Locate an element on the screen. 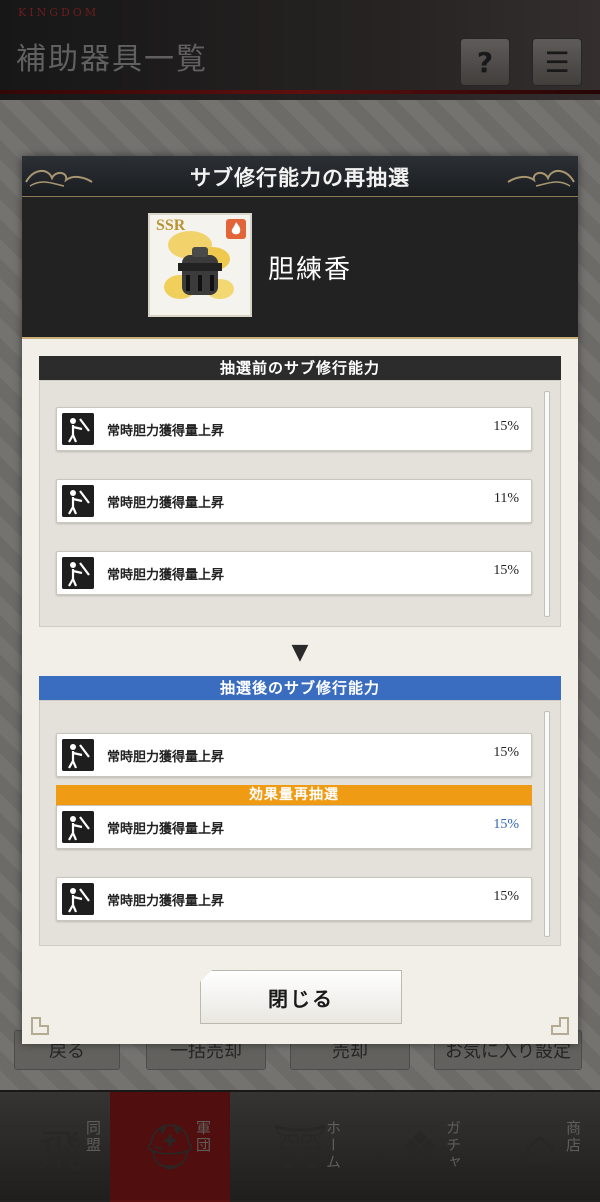  item-summary: SSR 胆練香 is located at coordinates (300, 268).